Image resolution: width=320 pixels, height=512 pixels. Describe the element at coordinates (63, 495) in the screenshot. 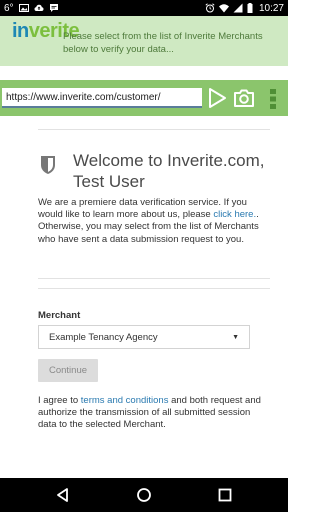

I see `back-icon` at that location.